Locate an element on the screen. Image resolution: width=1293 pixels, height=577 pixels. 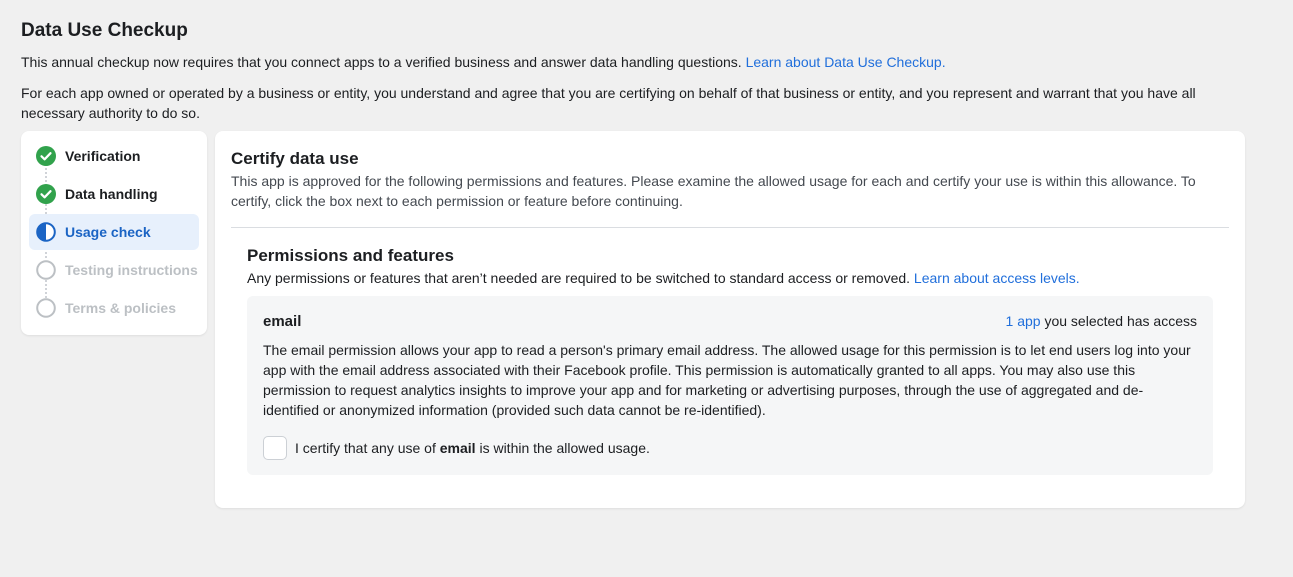
half-circle-icon is located at coordinates (46, 232).